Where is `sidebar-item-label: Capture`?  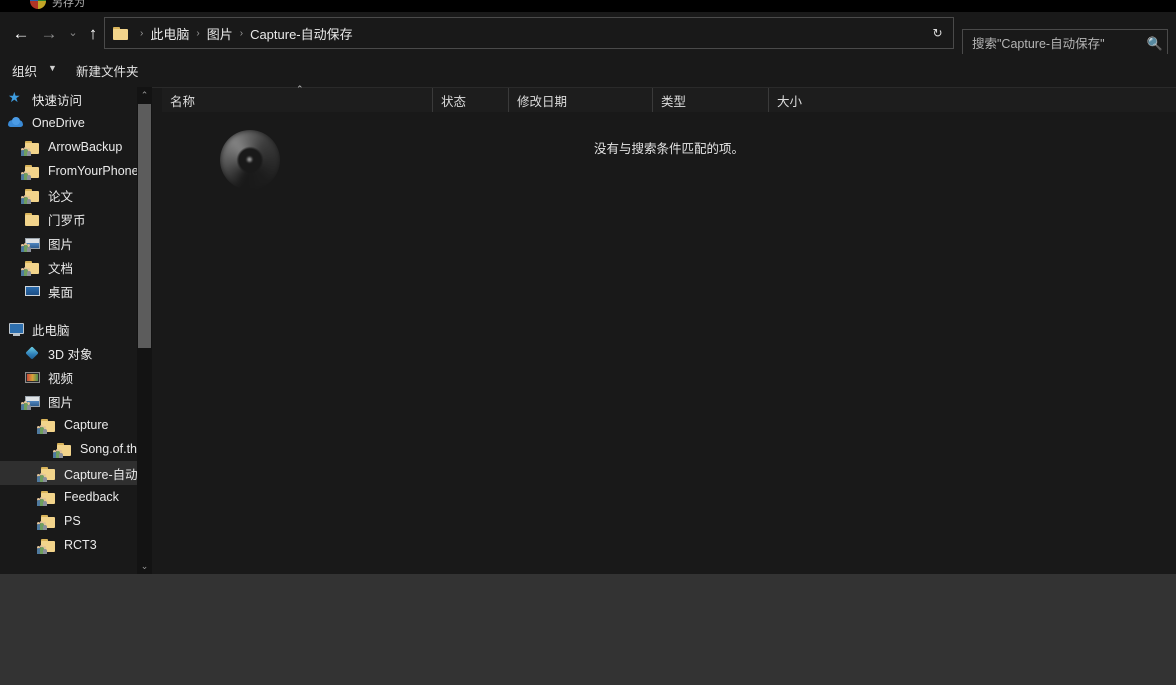
sidebar-item-label: Capture is located at coordinates (86, 425).